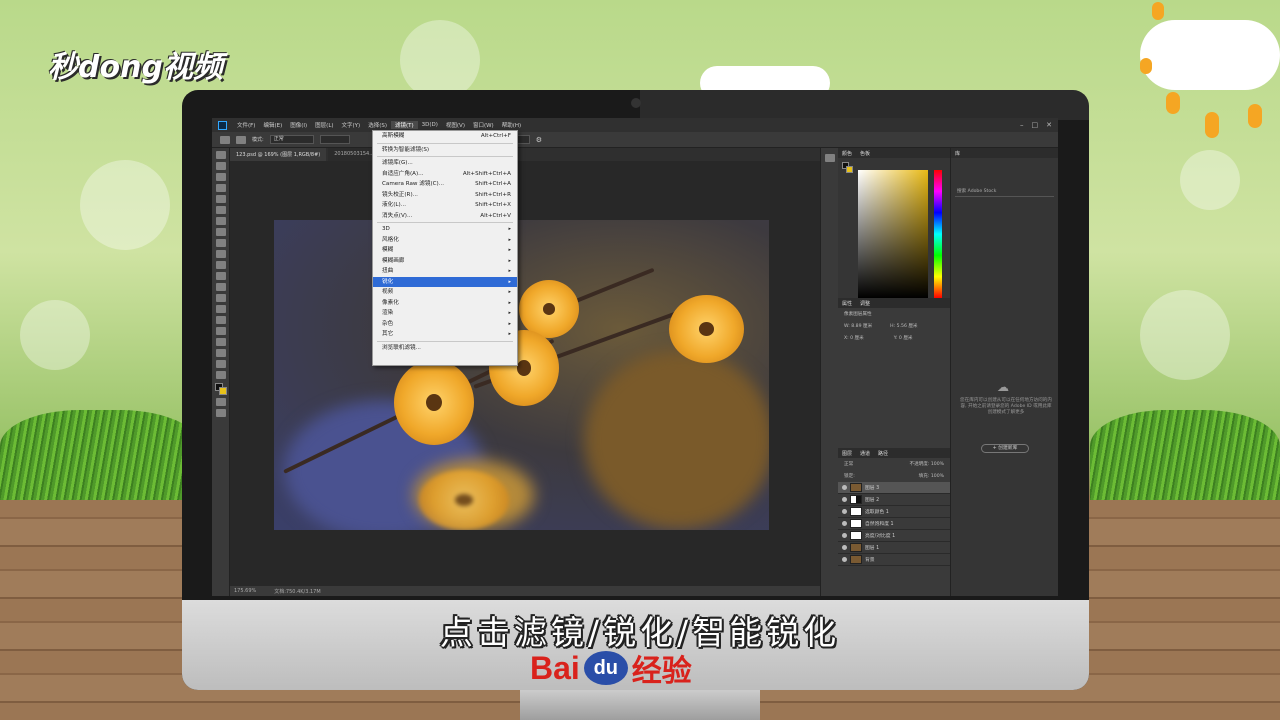 The image size is (1280, 720). Describe the element at coordinates (903, 338) in the screenshot. I see `y-field: Y: 0 厘米` at that location.